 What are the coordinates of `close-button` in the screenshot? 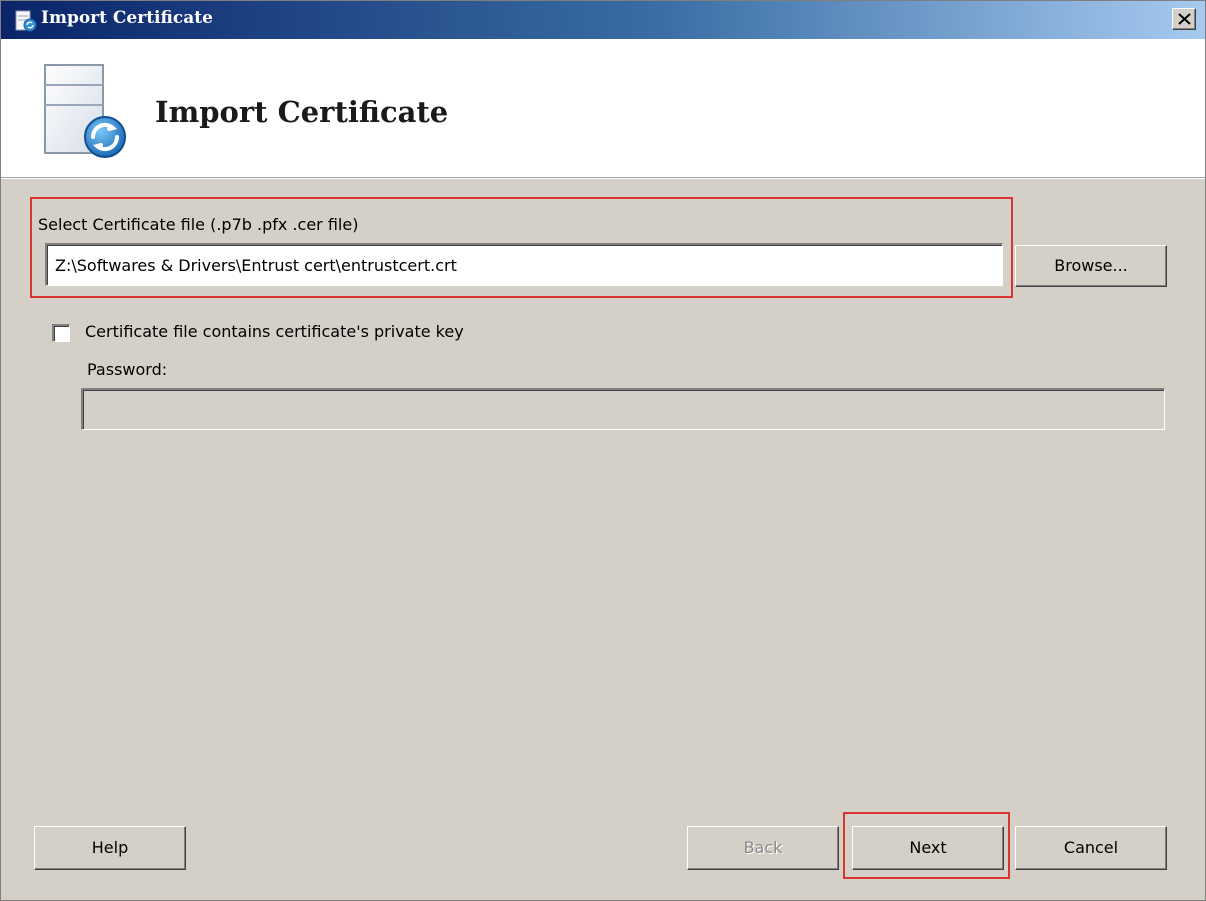 It's located at (1184, 19).